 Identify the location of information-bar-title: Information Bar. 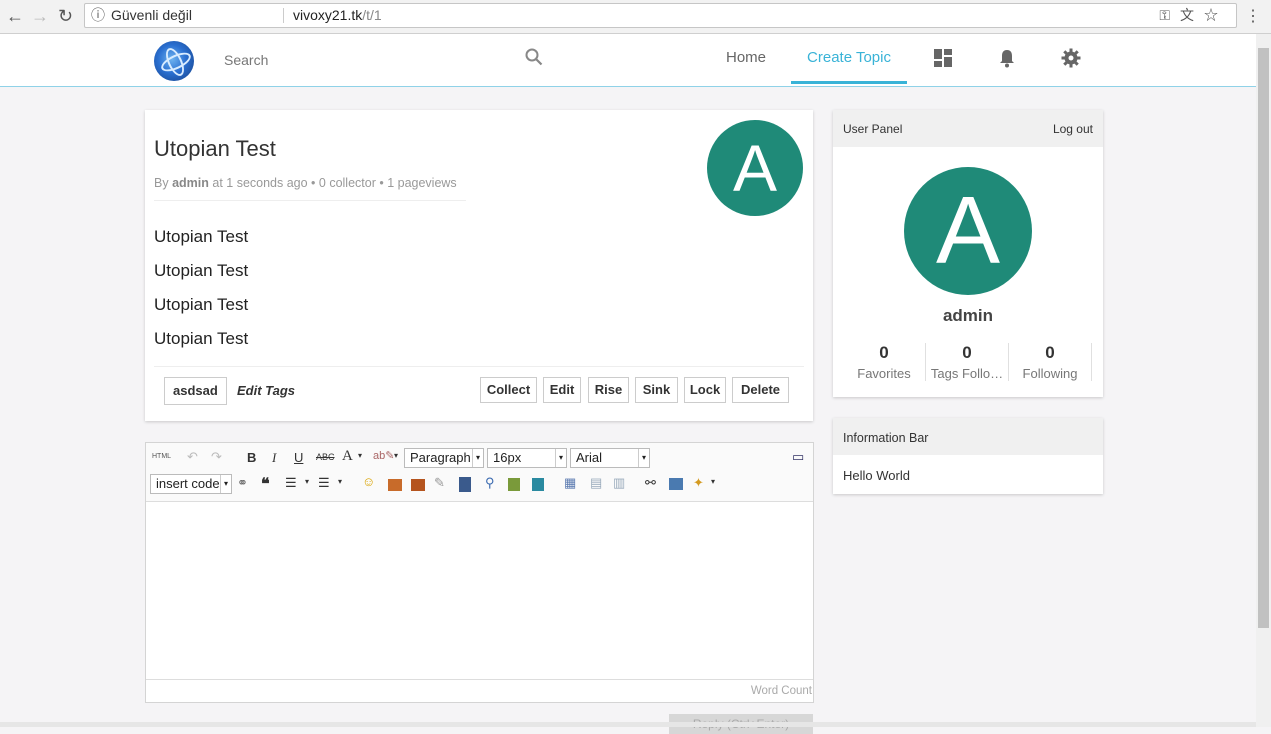
(886, 438).